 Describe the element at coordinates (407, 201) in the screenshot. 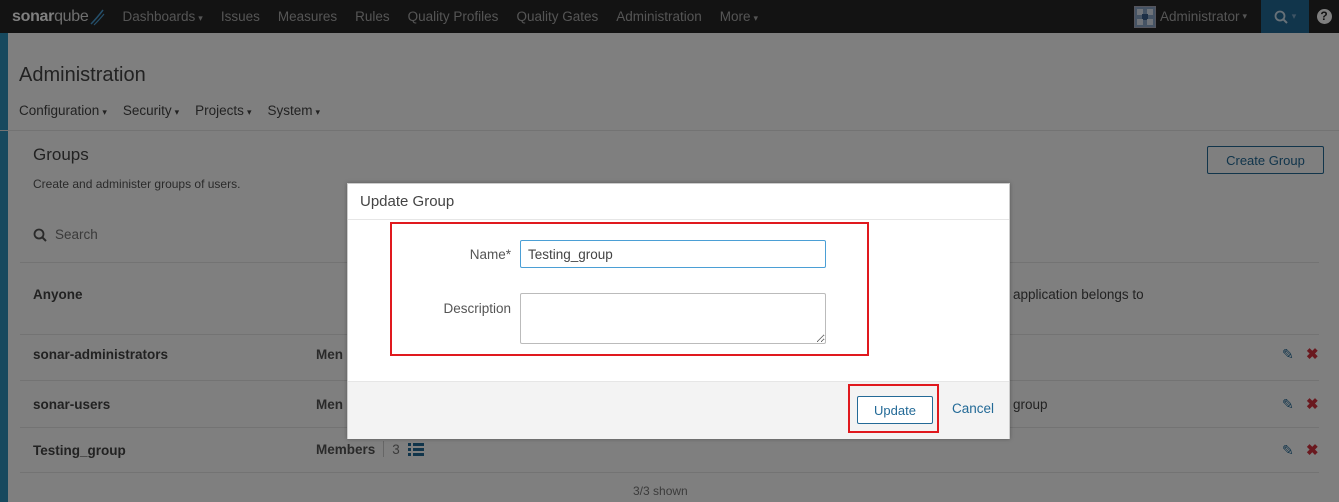

I see `modal-title: Update Group` at that location.